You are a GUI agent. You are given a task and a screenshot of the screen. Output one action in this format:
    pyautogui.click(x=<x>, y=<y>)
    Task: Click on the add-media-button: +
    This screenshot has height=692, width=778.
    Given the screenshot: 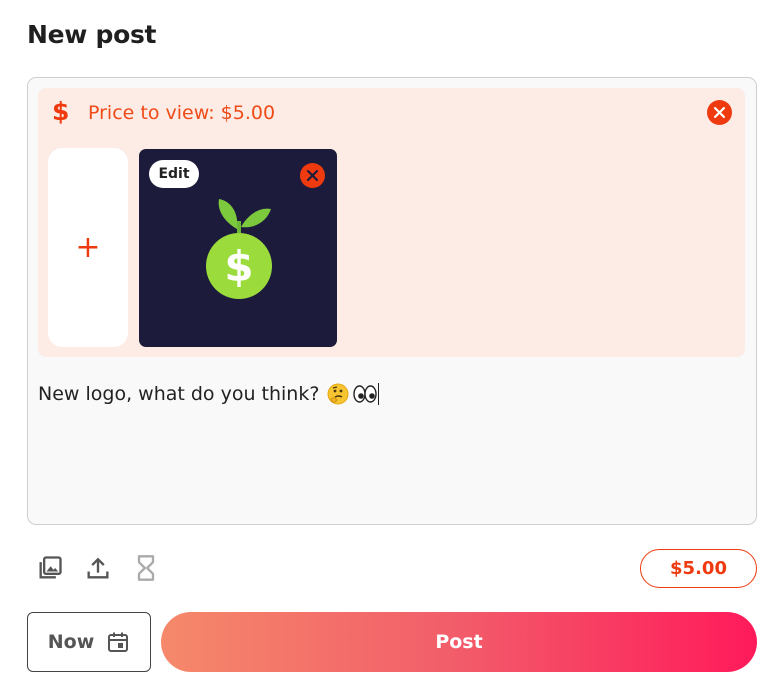 What is the action you would take?
    pyautogui.click(x=88, y=247)
    